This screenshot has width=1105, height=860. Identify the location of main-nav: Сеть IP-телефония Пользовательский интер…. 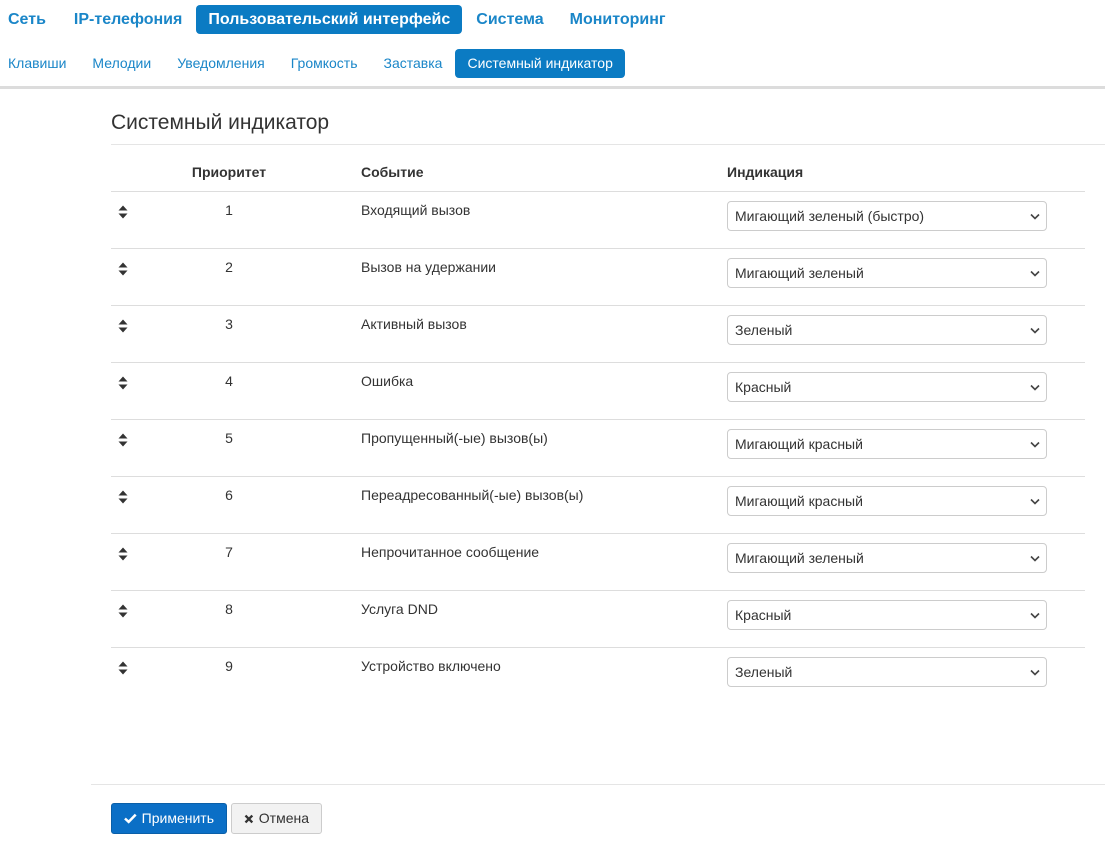
(340, 20).